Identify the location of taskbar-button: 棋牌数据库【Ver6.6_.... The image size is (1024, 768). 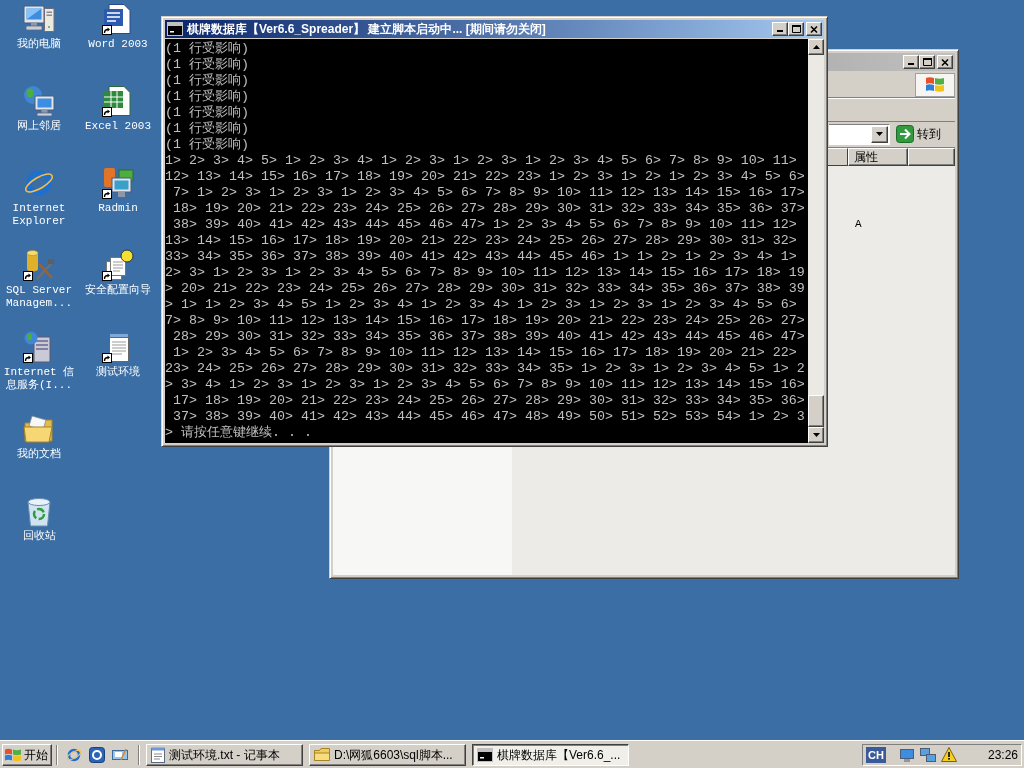
(550, 754).